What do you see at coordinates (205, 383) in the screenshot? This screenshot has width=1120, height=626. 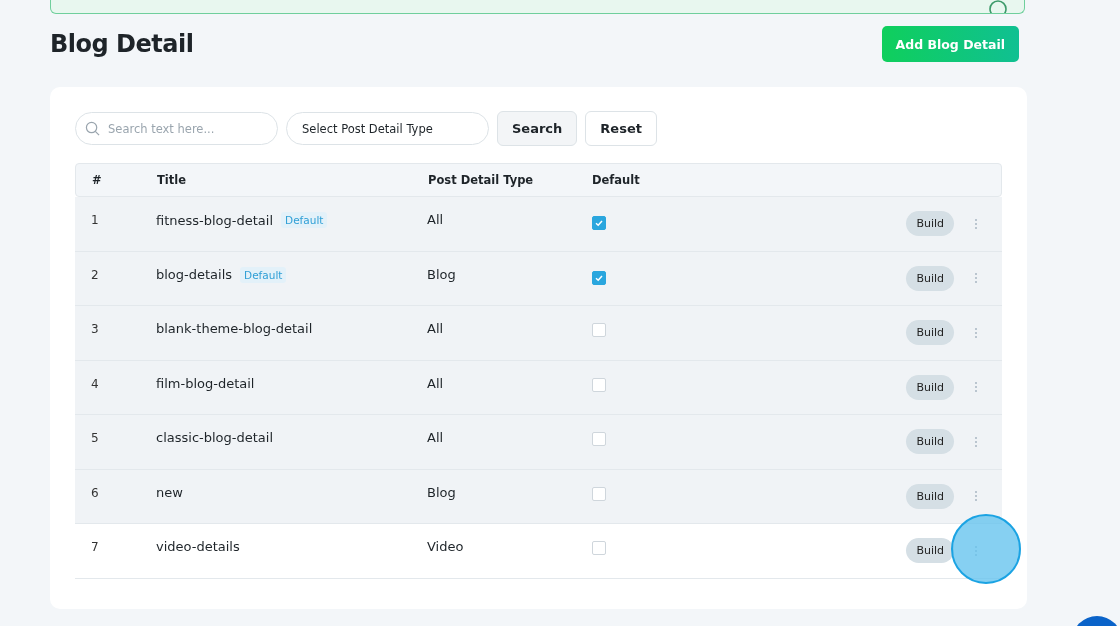 I see `title-cell: film-blog-detail` at bounding box center [205, 383].